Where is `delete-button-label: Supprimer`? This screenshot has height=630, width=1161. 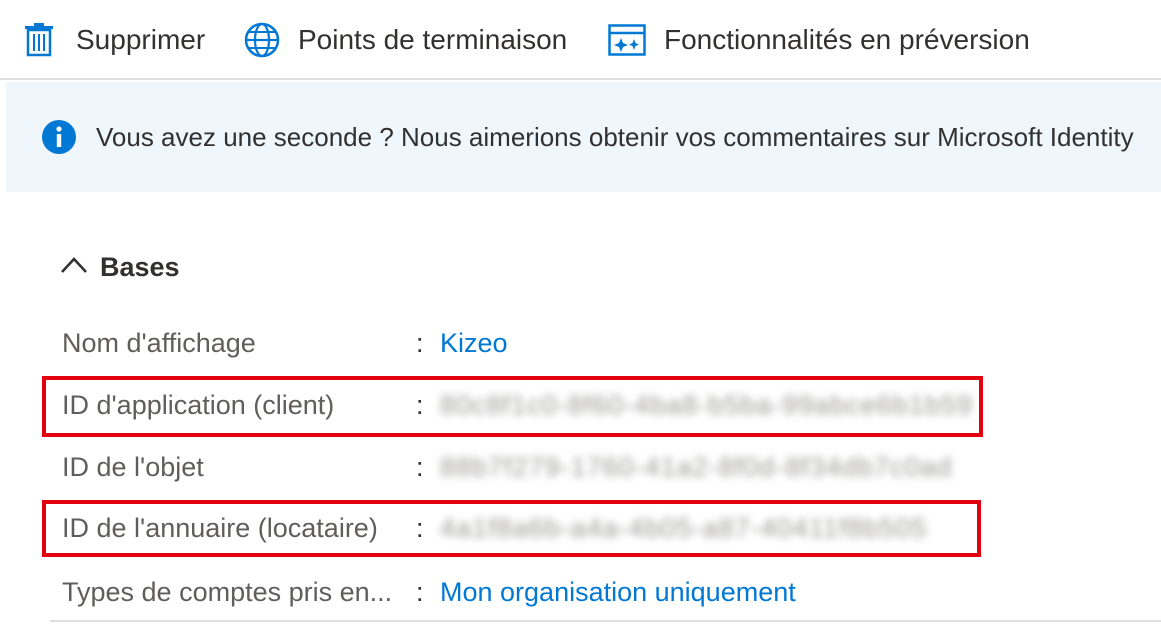 delete-button-label: Supprimer is located at coordinates (141, 39).